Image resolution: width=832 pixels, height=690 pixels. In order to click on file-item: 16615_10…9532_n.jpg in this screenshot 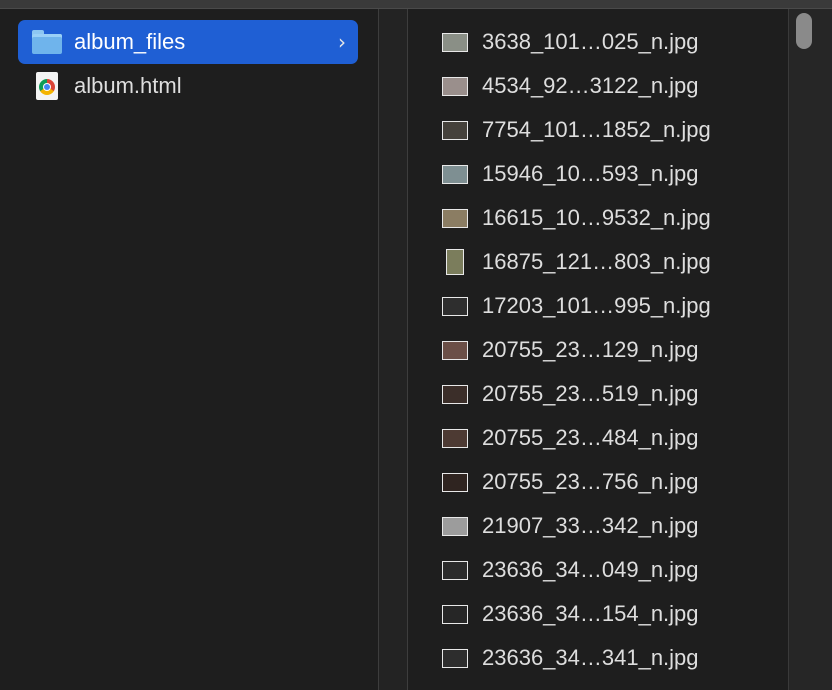, I will do `click(576, 218)`.